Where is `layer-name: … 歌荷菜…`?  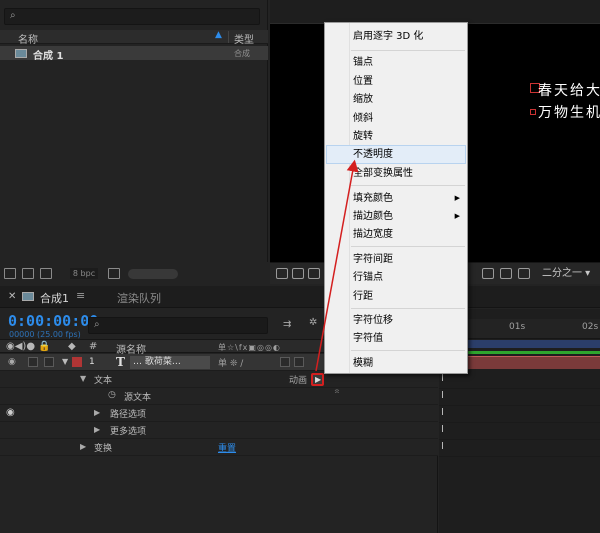 layer-name: … 歌荷菜… is located at coordinates (170, 362).